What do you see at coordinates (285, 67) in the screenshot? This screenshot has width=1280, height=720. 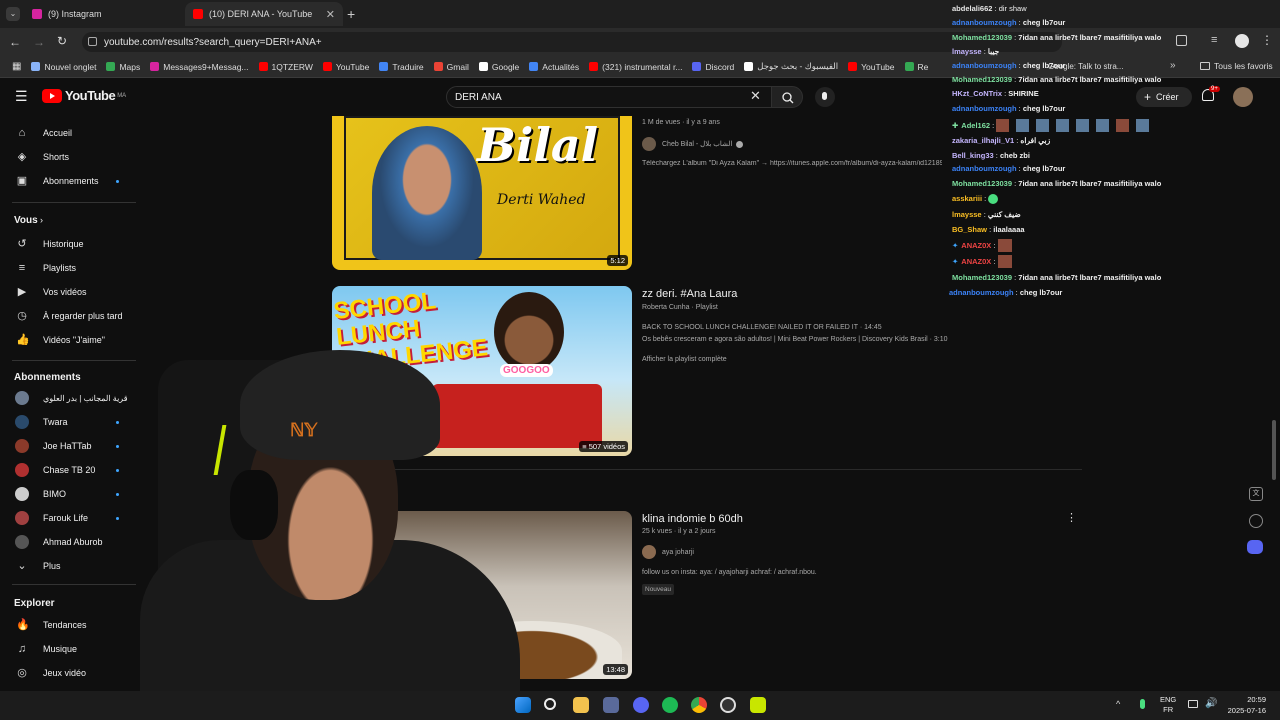 I see `bookmark-3: 1QTZERW` at bounding box center [285, 67].